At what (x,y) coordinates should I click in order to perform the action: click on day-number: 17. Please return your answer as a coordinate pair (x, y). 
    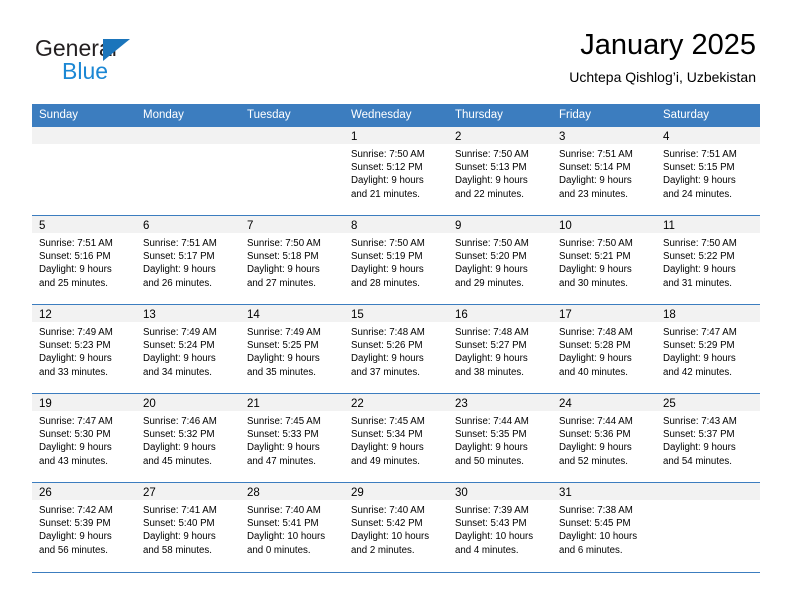
    Looking at the image, I should click on (565, 315).